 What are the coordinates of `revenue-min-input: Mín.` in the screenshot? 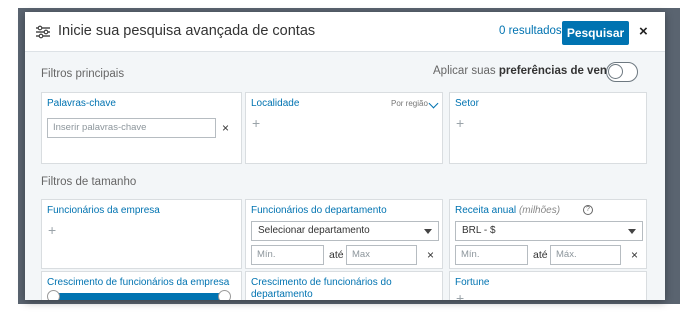 It's located at (491, 255).